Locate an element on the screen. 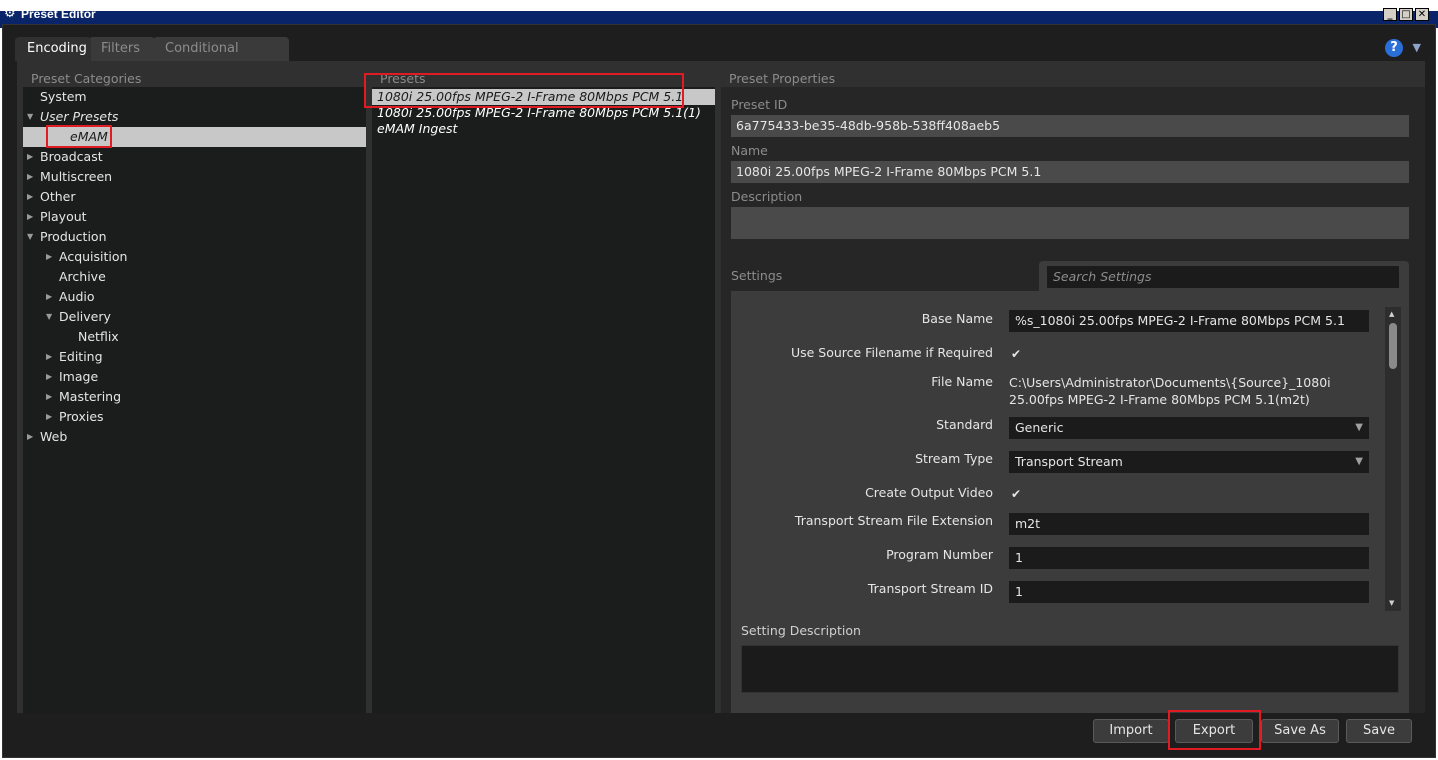 This screenshot has width=1438, height=760. ts-id-input: 1 is located at coordinates (1189, 592).